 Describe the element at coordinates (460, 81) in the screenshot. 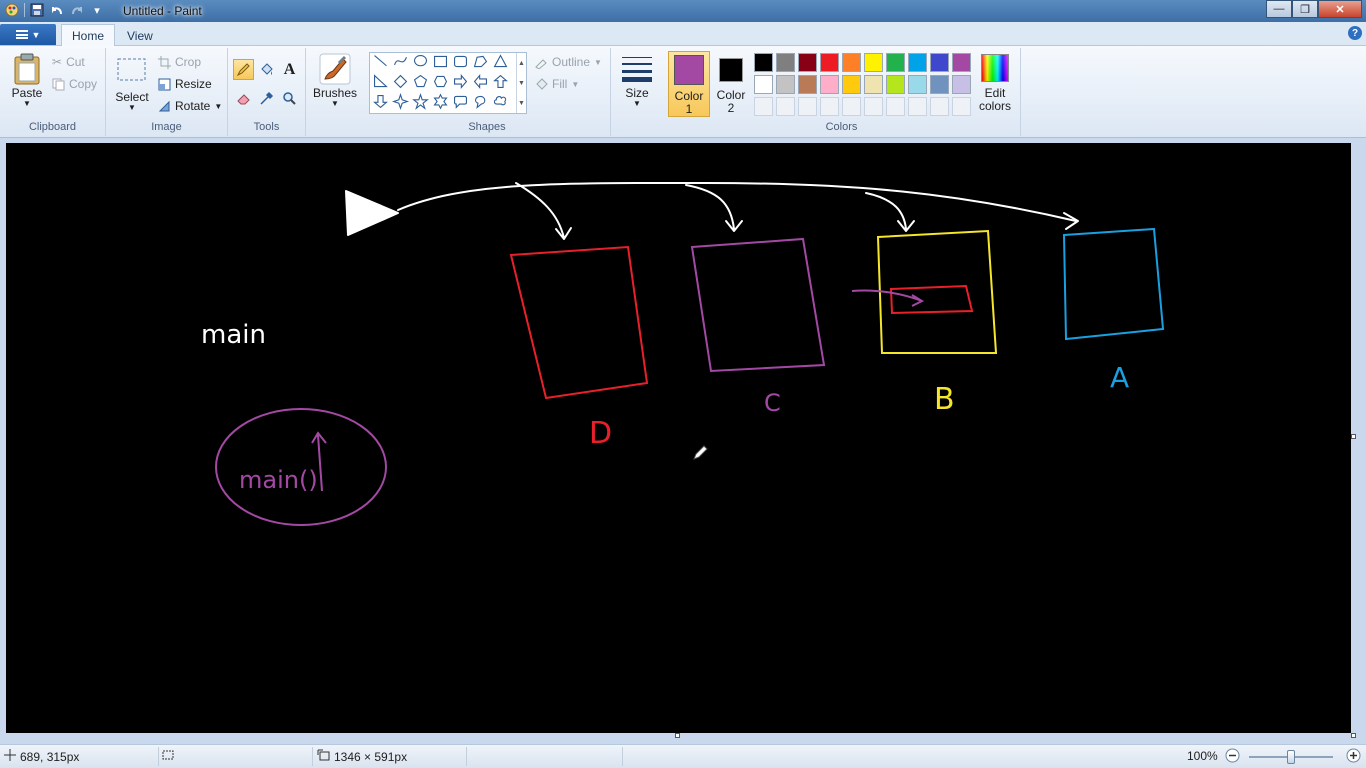

I see `right-arrow-shape-icon` at that location.